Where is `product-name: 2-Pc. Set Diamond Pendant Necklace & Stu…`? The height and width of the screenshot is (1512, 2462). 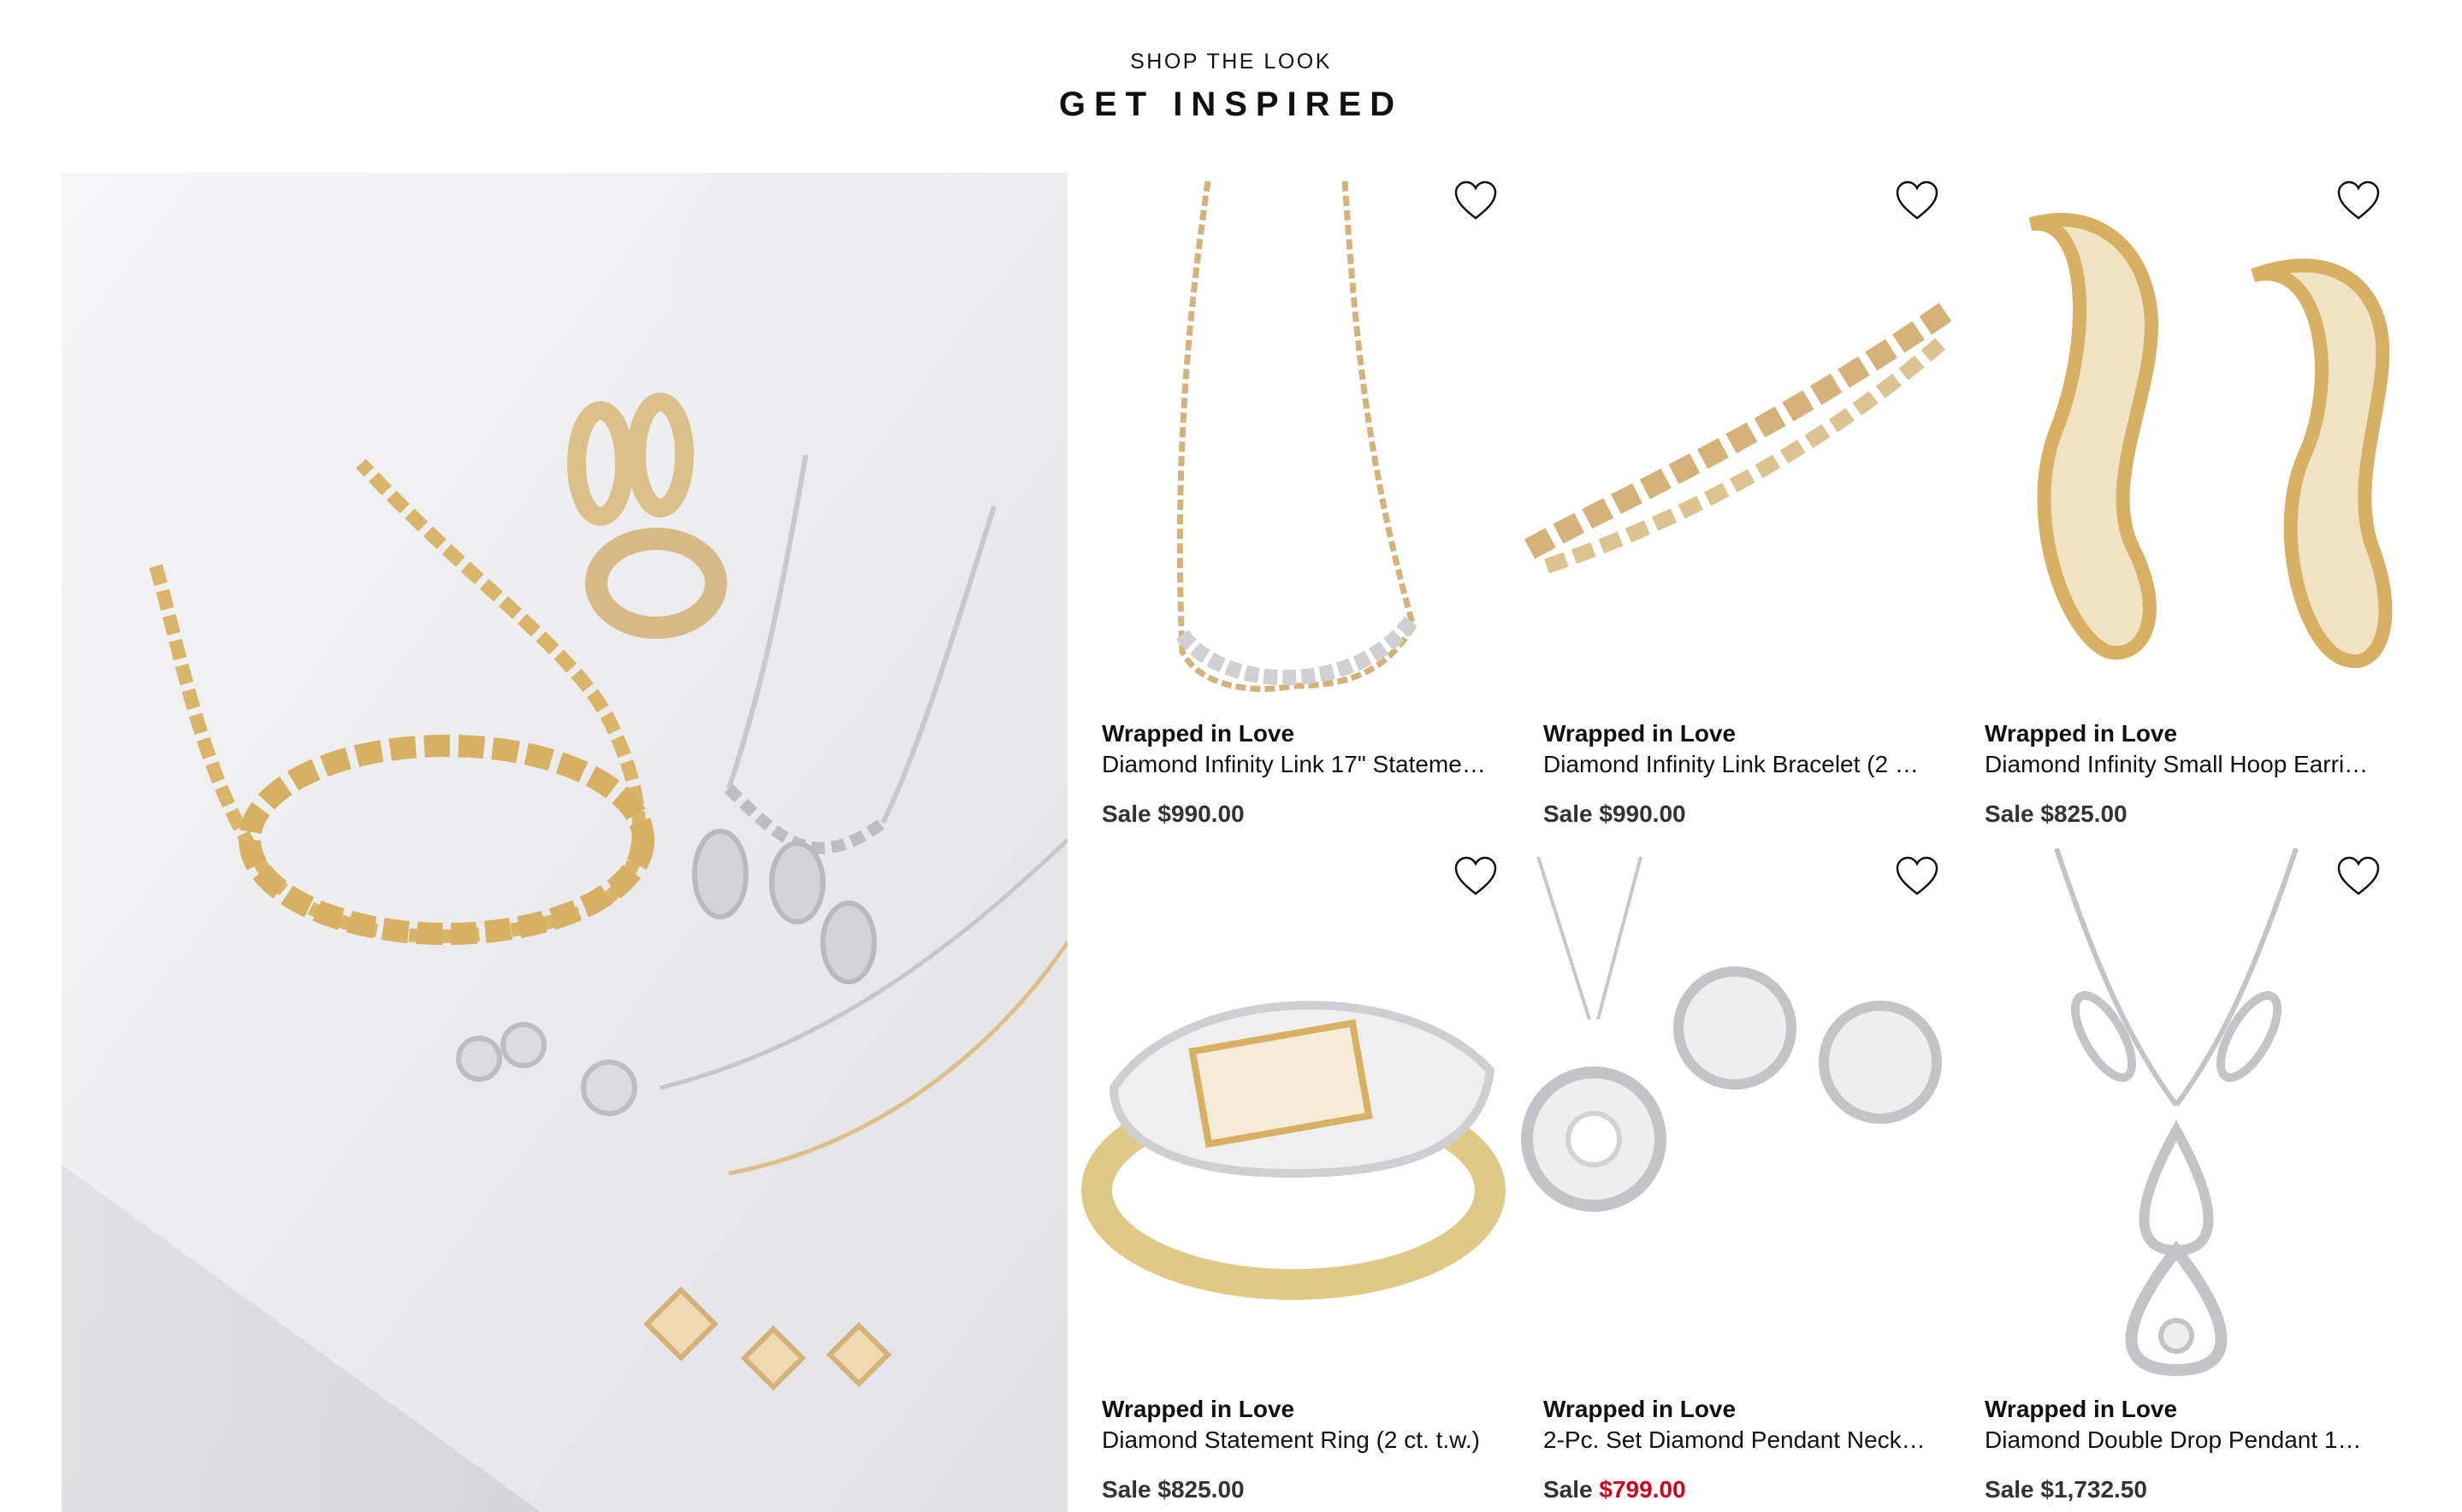
product-name: 2-Pc. Set Diamond Pendant Necklace & Stu… is located at coordinates (1735, 1440).